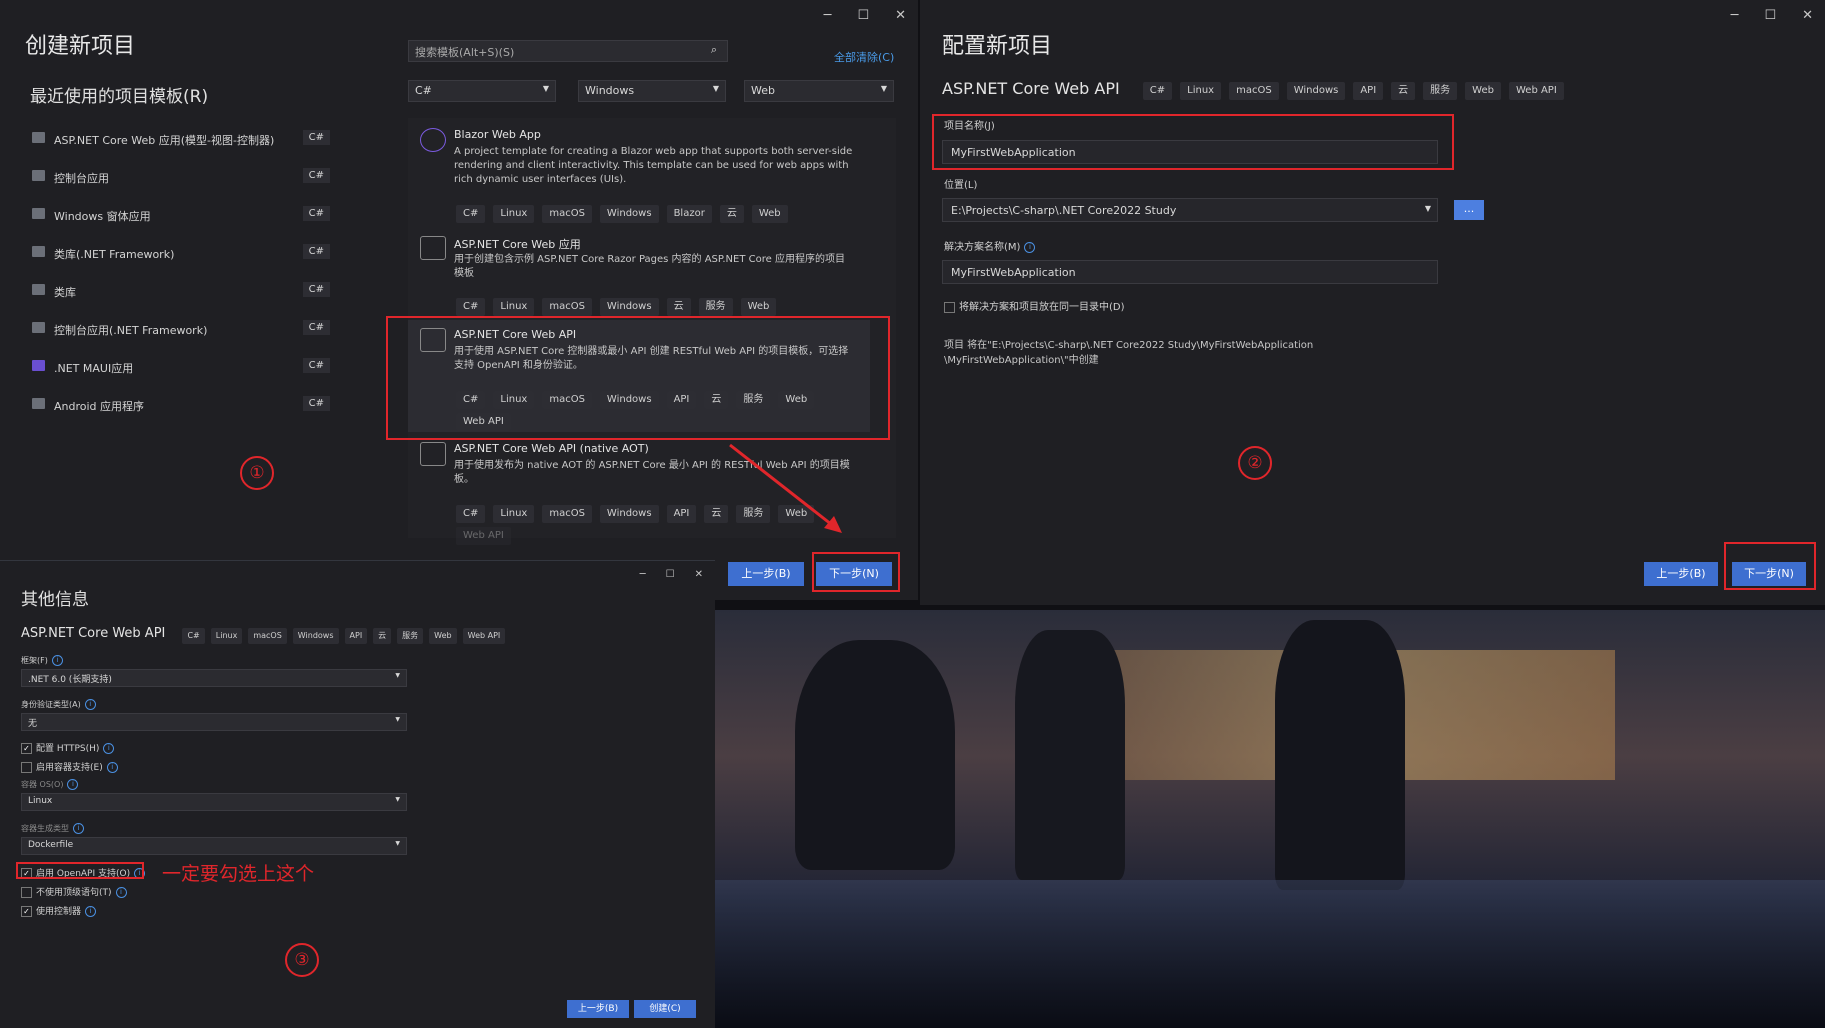  Describe the element at coordinates (1201, 91) in the screenshot. I see `tag: Linux` at that location.